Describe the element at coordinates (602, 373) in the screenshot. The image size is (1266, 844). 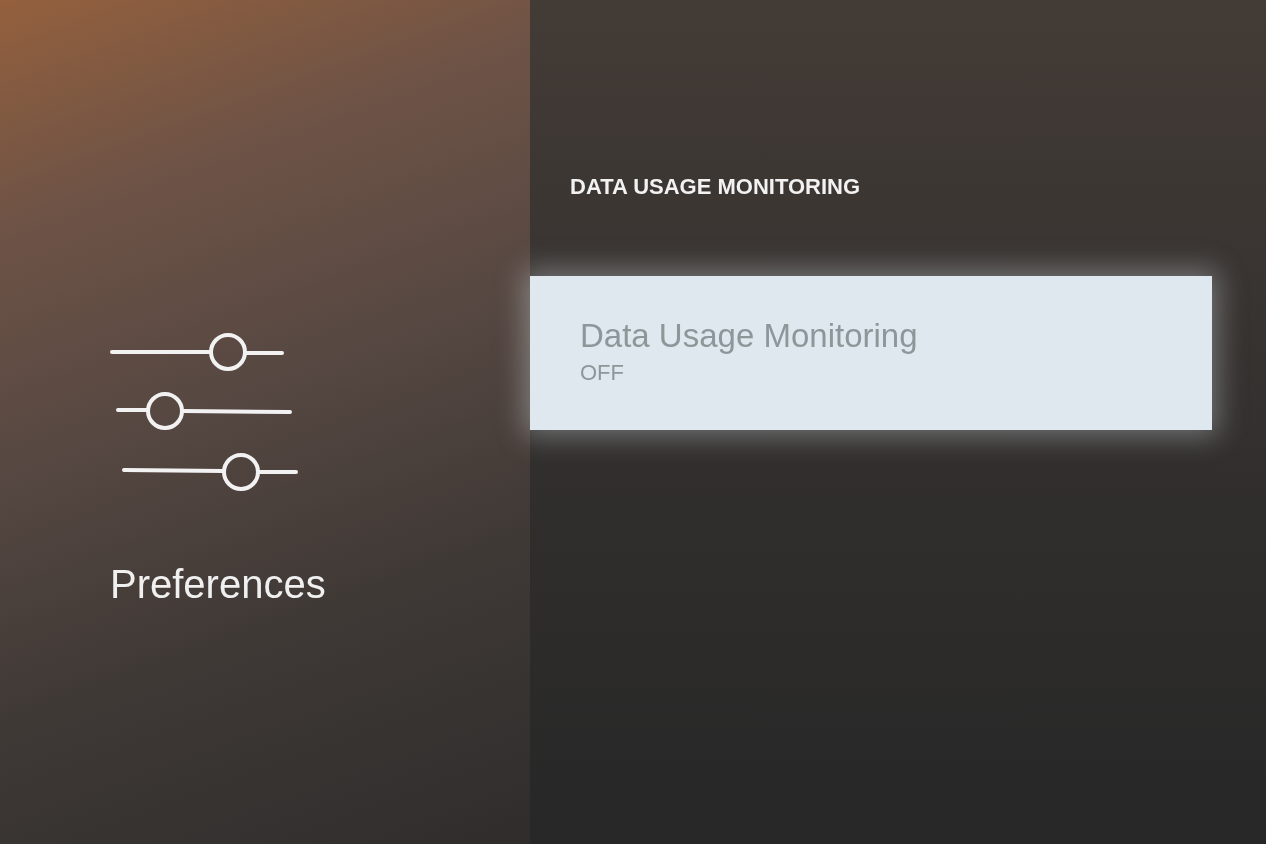
I see `setting-value: OFF` at that location.